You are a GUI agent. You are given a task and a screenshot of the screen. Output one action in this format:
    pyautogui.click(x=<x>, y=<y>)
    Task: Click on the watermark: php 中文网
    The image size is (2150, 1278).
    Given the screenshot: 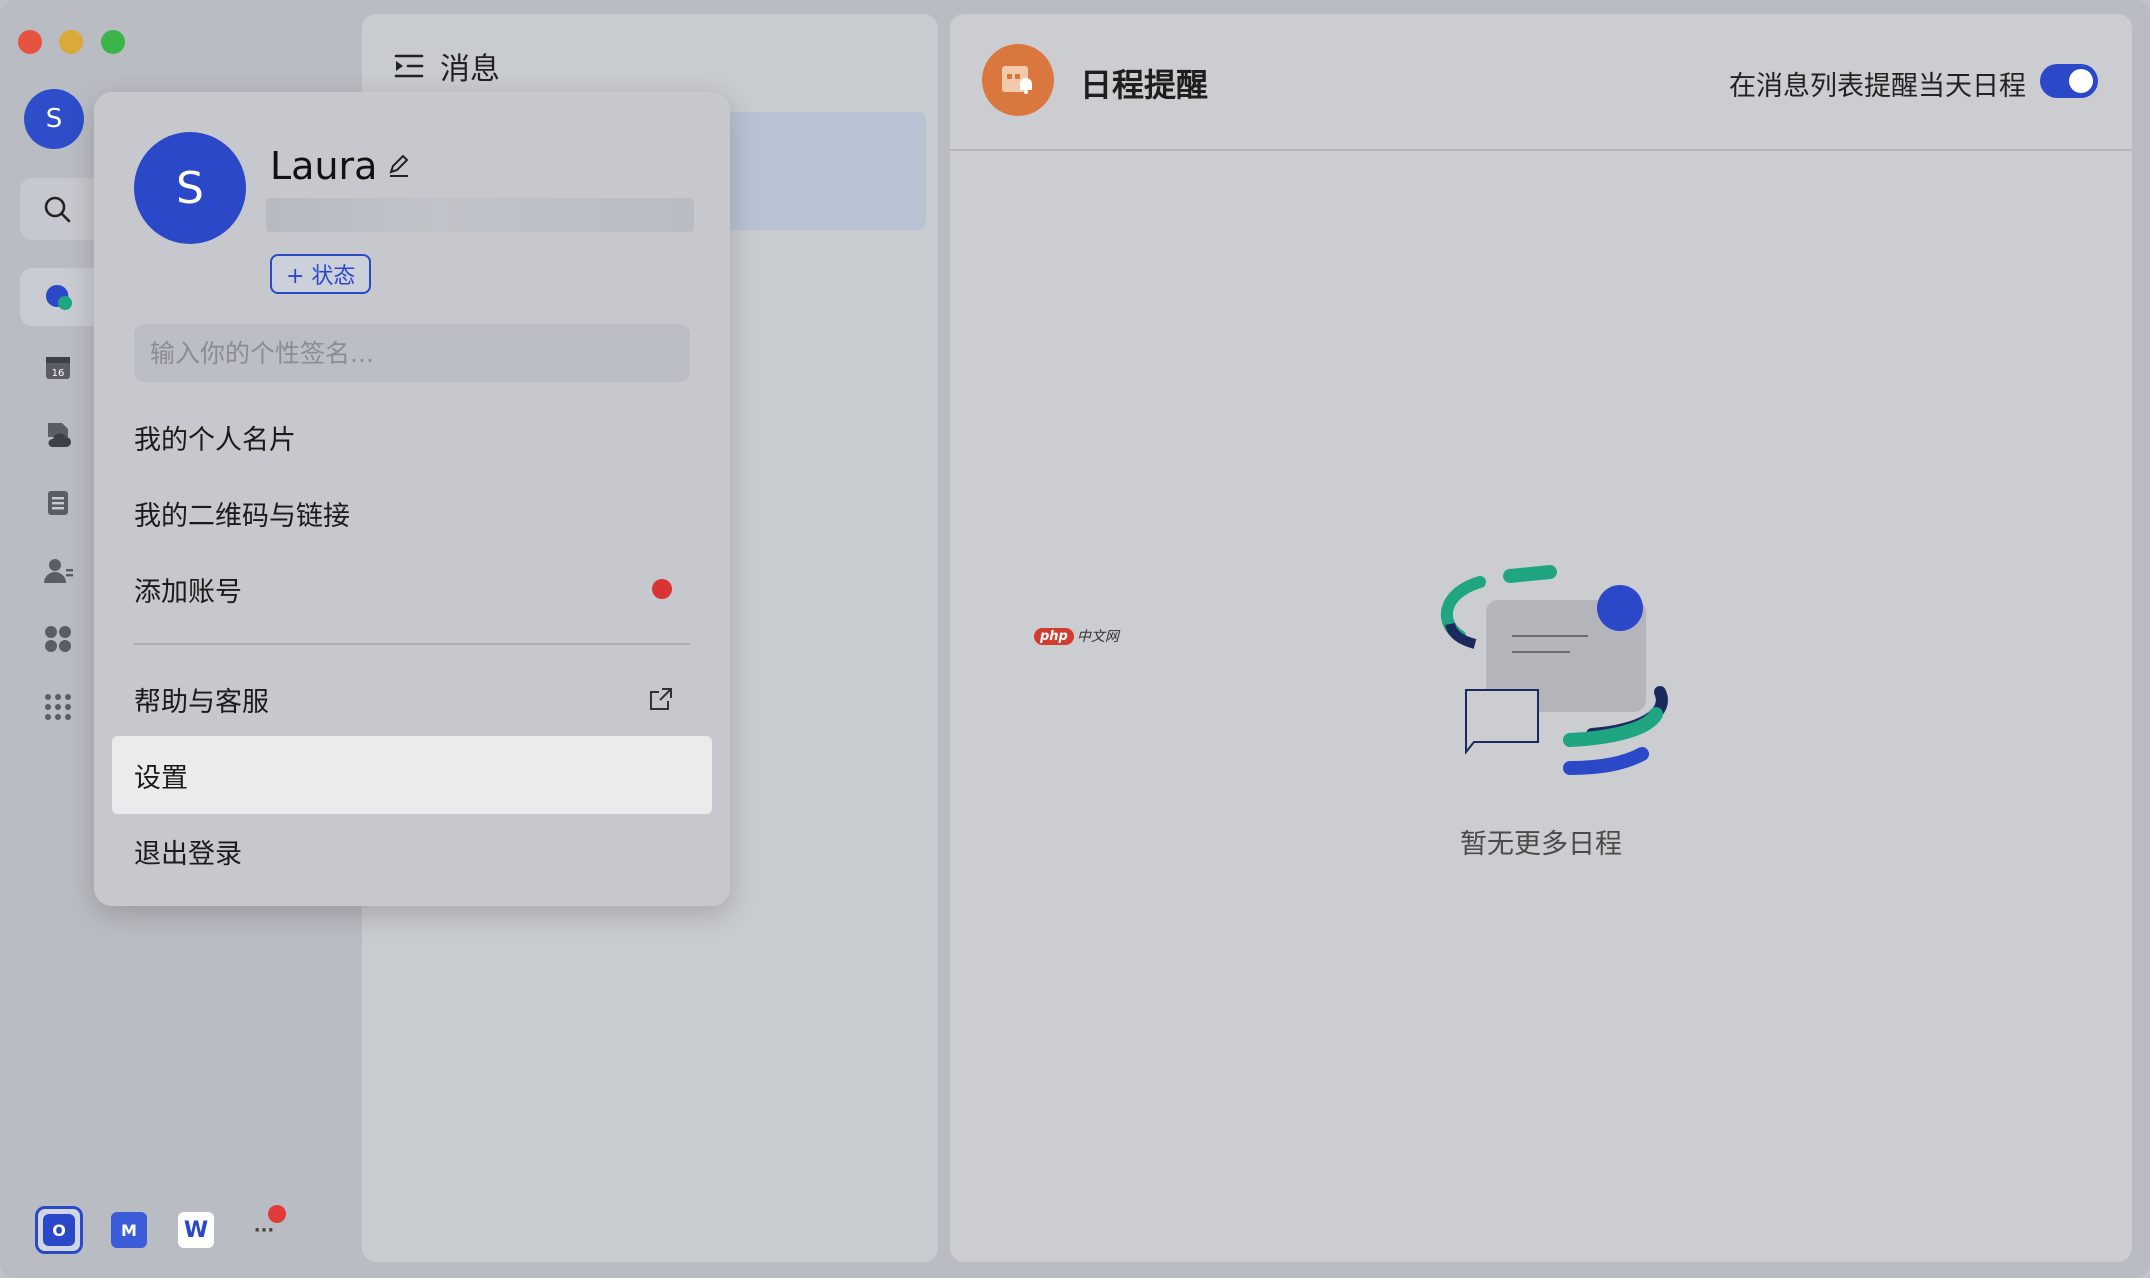 What is the action you would take?
    pyautogui.click(x=1076, y=636)
    